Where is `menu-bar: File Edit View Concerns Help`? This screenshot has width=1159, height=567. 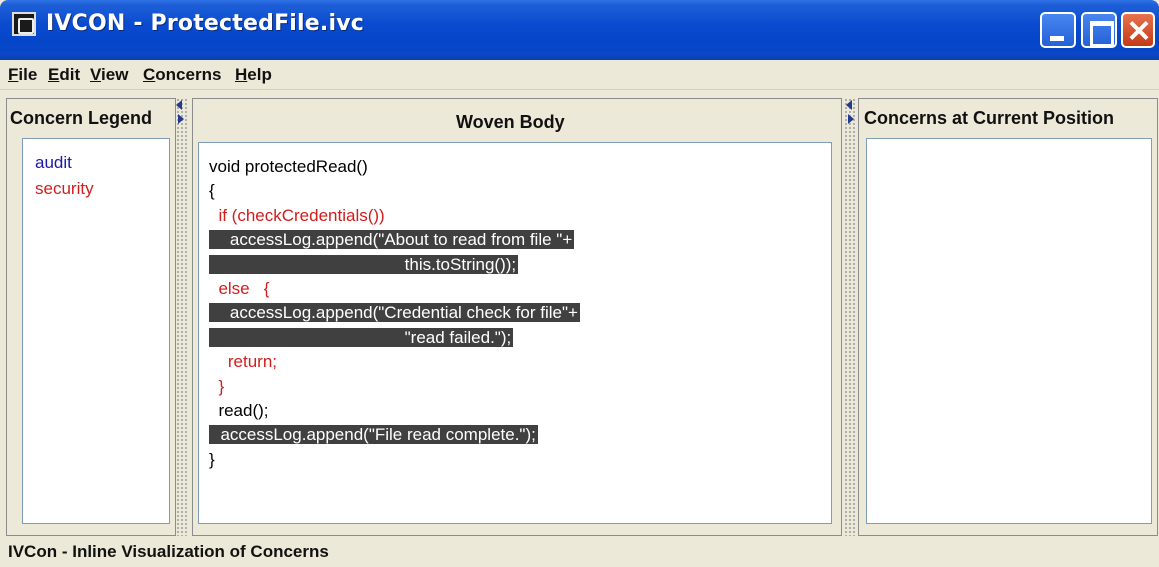
menu-bar: File Edit View Concerns Help is located at coordinates (579, 75).